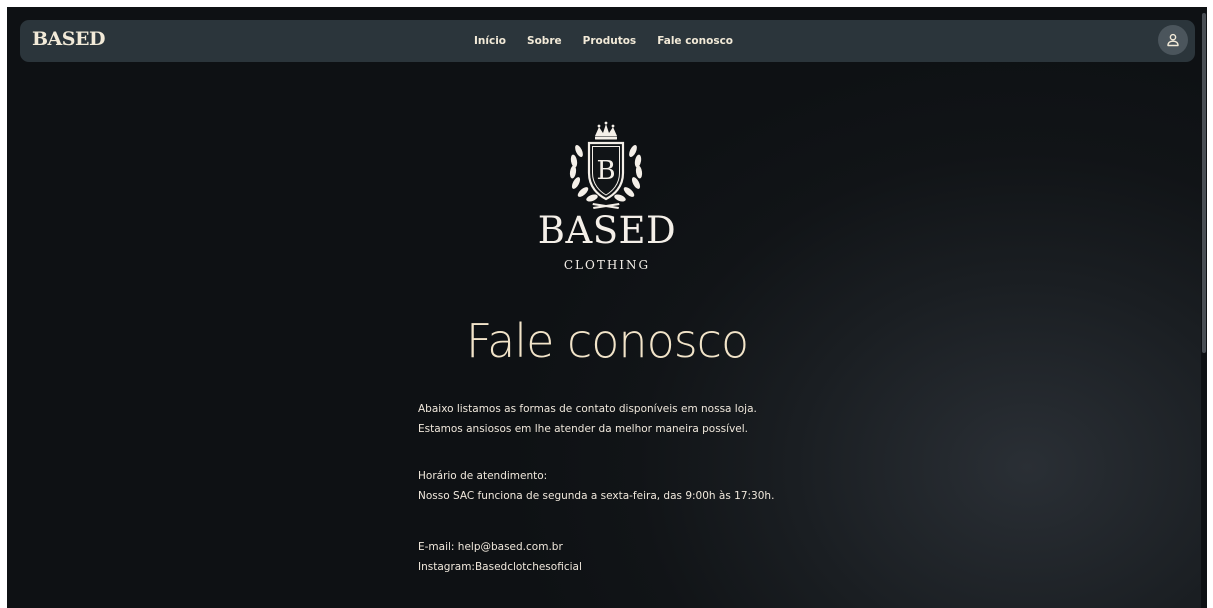 This screenshot has height=608, width=1213. What do you see at coordinates (606, 130) in the screenshot?
I see `crown-icon` at bounding box center [606, 130].